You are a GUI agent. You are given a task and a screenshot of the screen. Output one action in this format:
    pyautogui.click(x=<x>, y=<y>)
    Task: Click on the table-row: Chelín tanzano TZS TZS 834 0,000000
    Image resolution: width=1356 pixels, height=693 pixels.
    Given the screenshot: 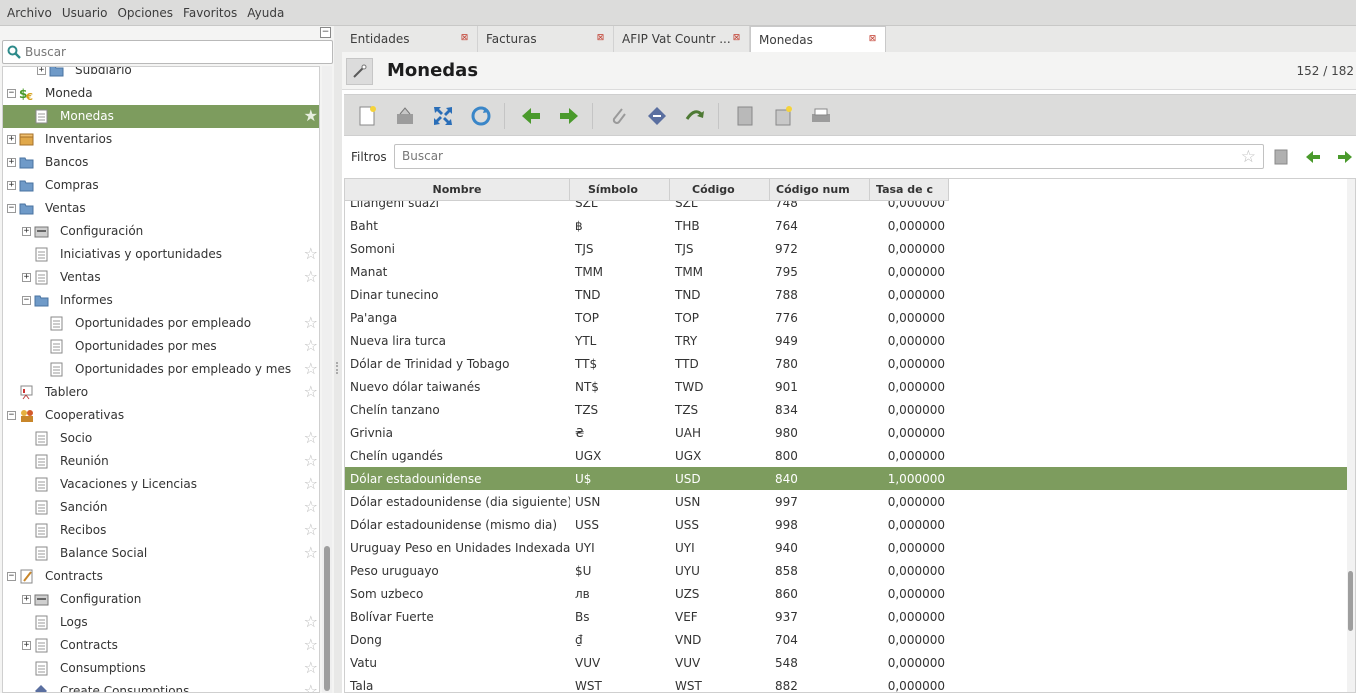 What is the action you would take?
    pyautogui.click(x=850, y=409)
    